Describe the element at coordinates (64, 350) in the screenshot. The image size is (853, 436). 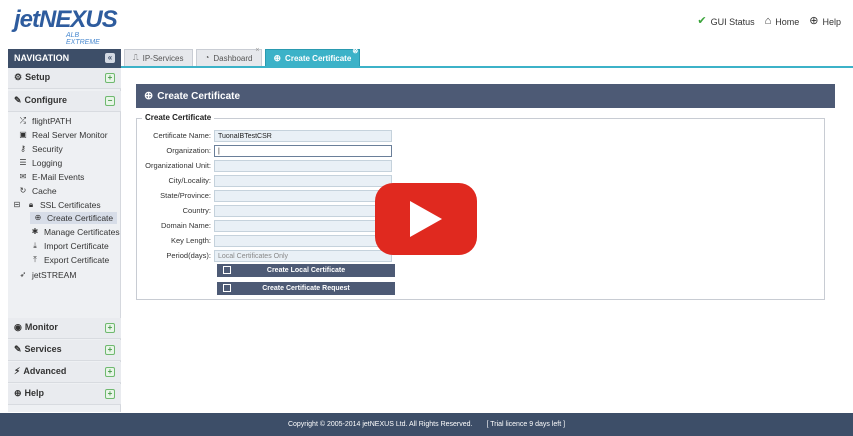
I see `nav-section-services: ✎ Services +` at that location.